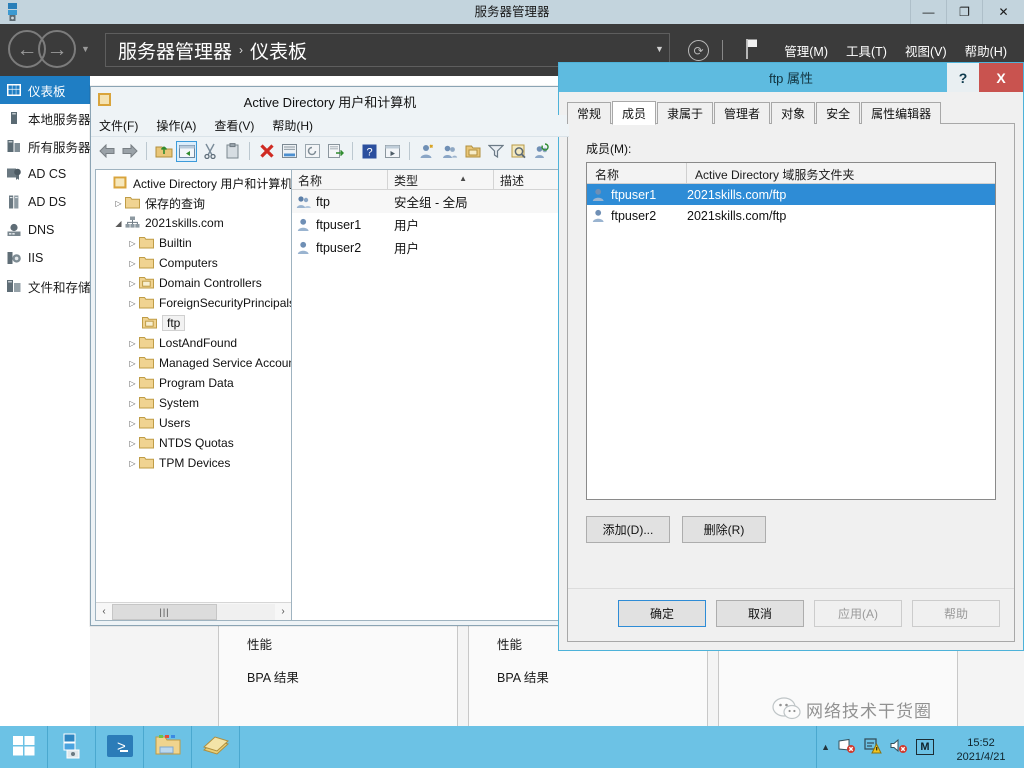 The width and height of the screenshot is (1024, 768). Describe the element at coordinates (428, 201) in the screenshot. I see `table-row: ftp 安全组 - 全局` at that location.